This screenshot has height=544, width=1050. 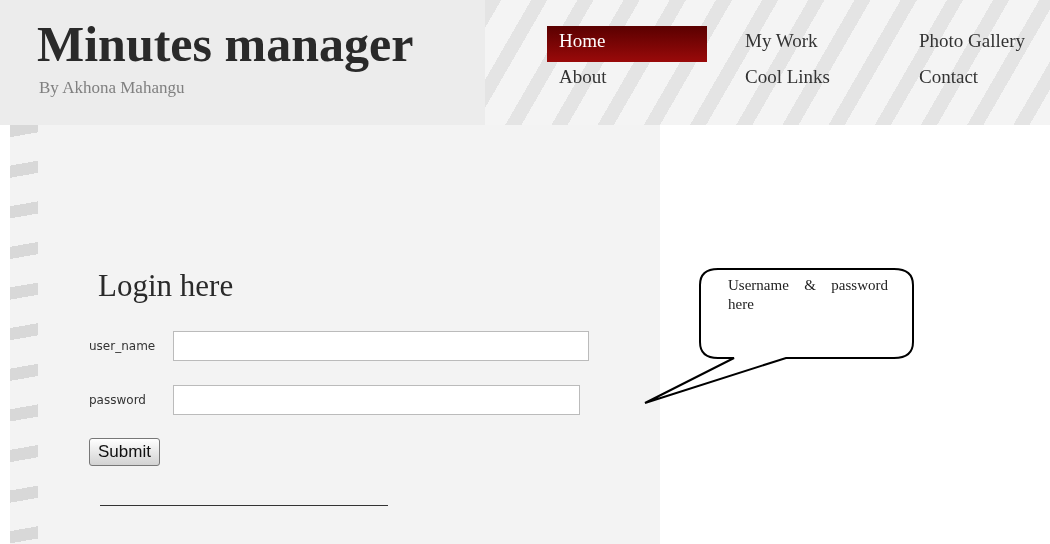 What do you see at coordinates (112, 88) in the screenshot?
I see `site-byline: By Akhona Mahangu` at bounding box center [112, 88].